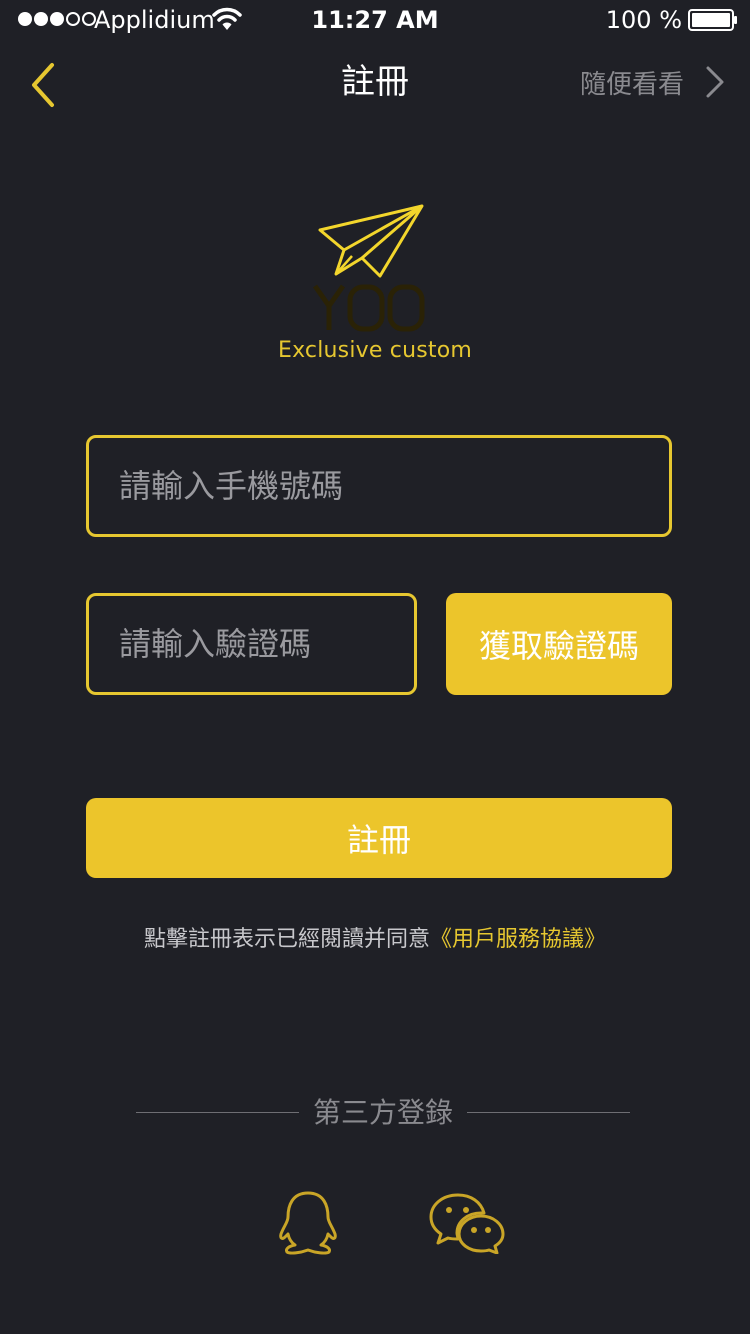 The image size is (750, 1334). I want to click on logo-tagline: Exclusive custom, so click(375, 350).